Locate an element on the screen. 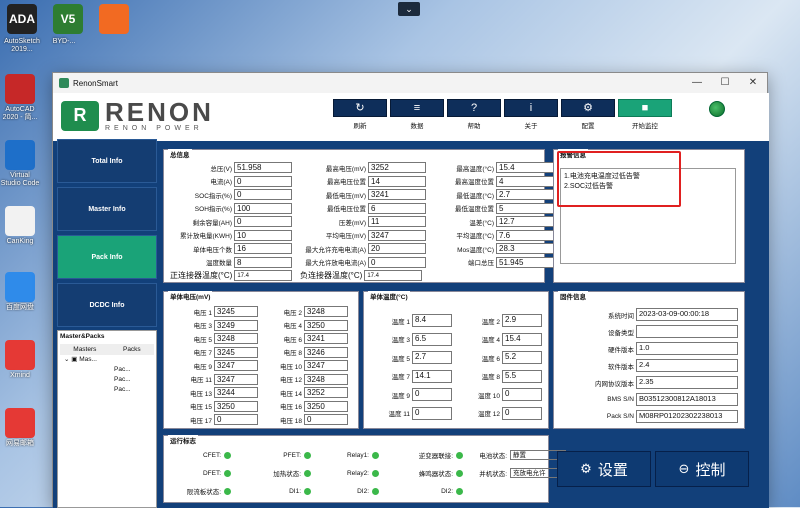  summary-field-label: 最高温度位置 is located at coordinates (474, 182).